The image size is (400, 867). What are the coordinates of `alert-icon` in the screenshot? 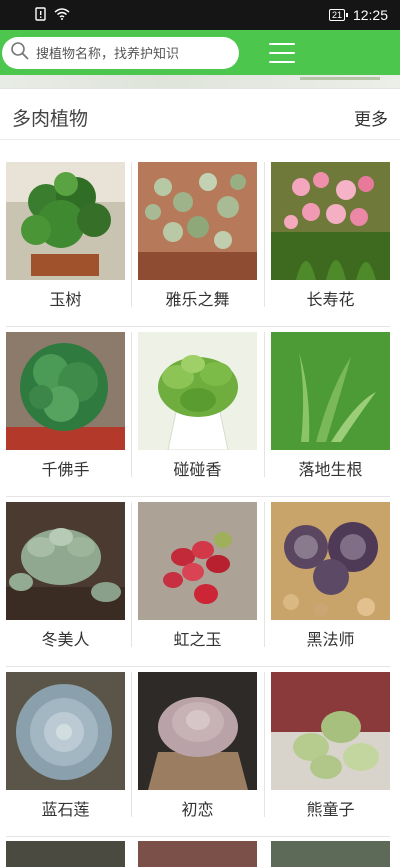 It's located at (41, 15).